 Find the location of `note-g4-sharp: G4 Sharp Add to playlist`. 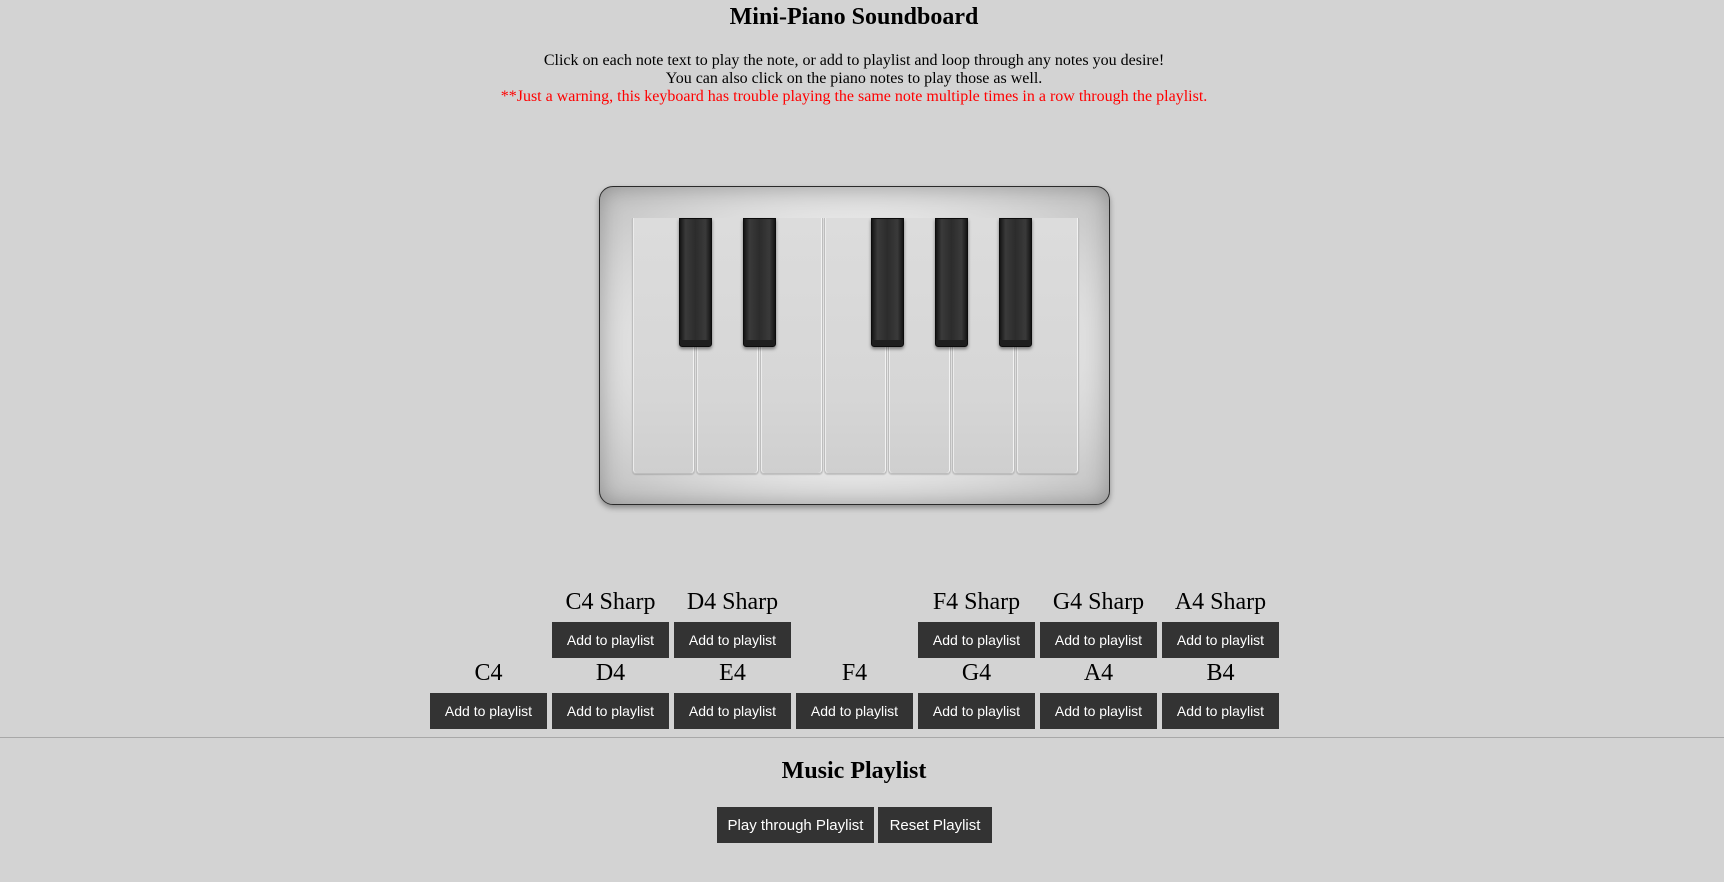

note-g4-sharp: G4 Sharp Add to playlist is located at coordinates (1098, 623).